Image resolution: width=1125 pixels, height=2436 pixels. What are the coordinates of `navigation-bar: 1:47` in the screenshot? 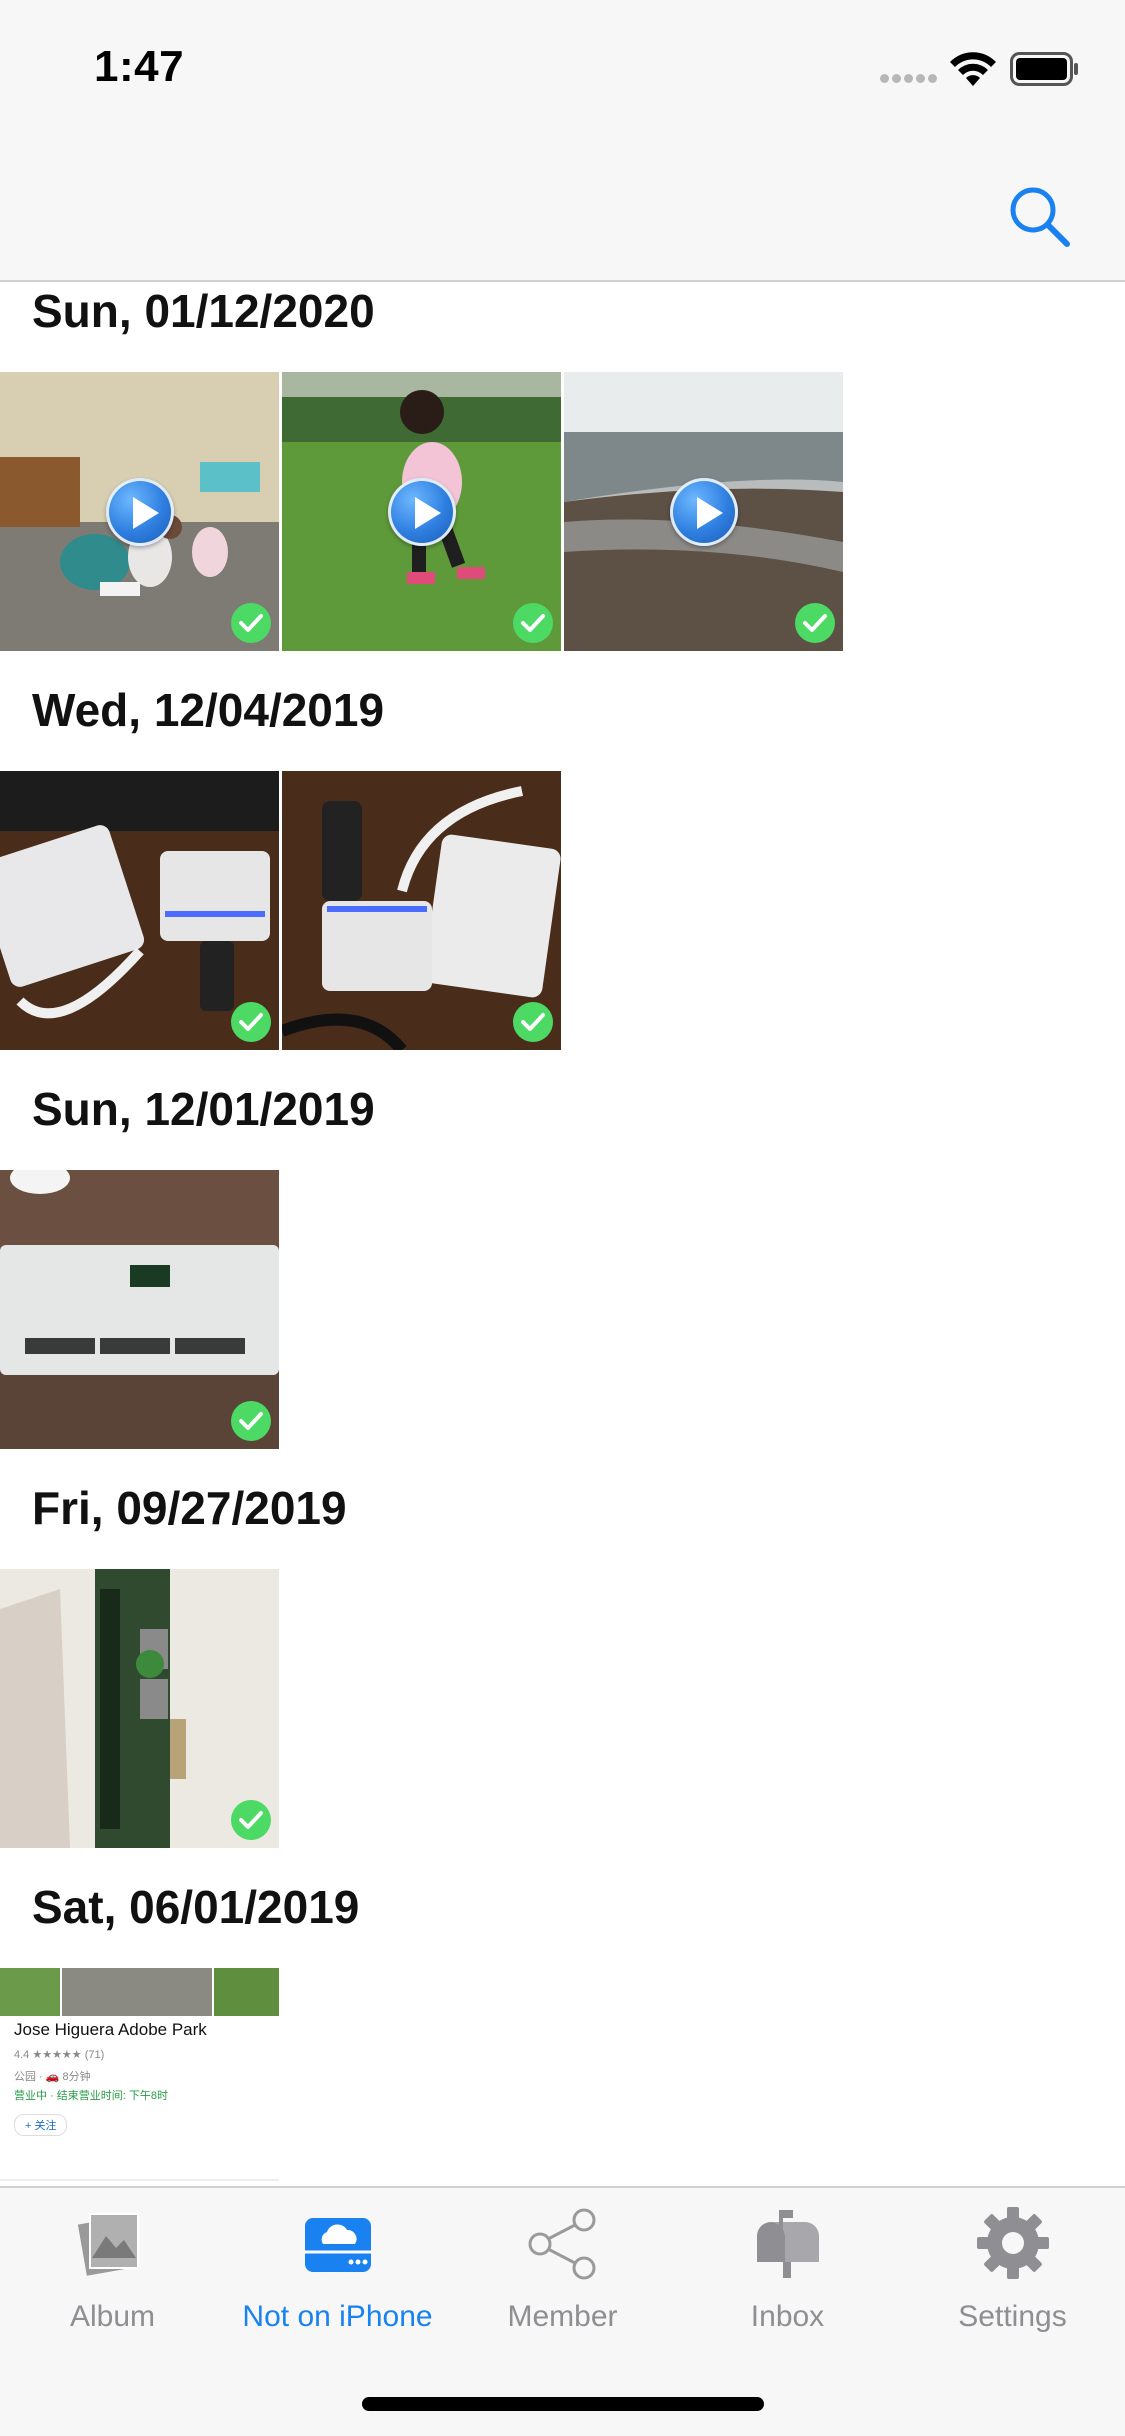 It's located at (562, 141).